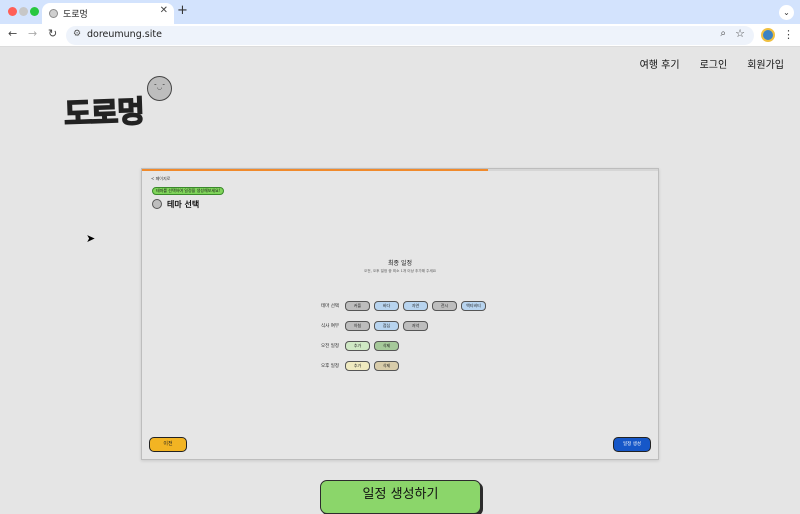  I want to click on row-label: 테마 선택, so click(330, 306).